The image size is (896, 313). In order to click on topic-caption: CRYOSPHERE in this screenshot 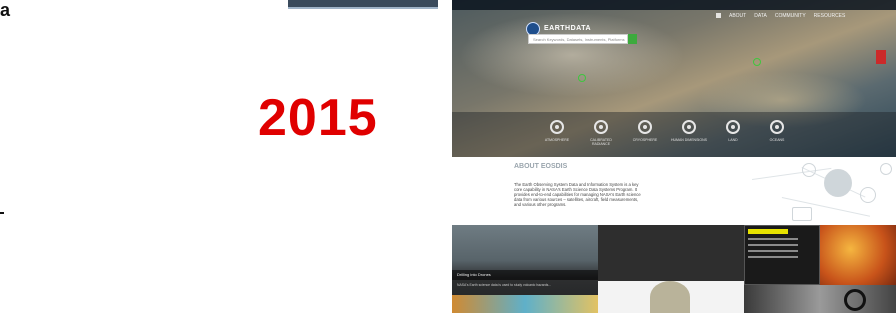, I will do `click(645, 140)`.